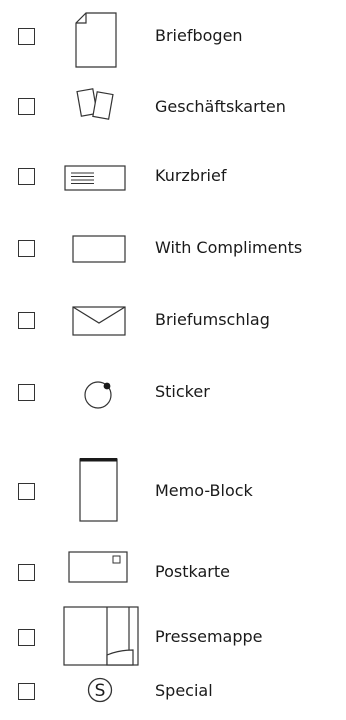 This screenshot has height=720, width=346. I want to click on short-letter-icon, so click(95, 178).